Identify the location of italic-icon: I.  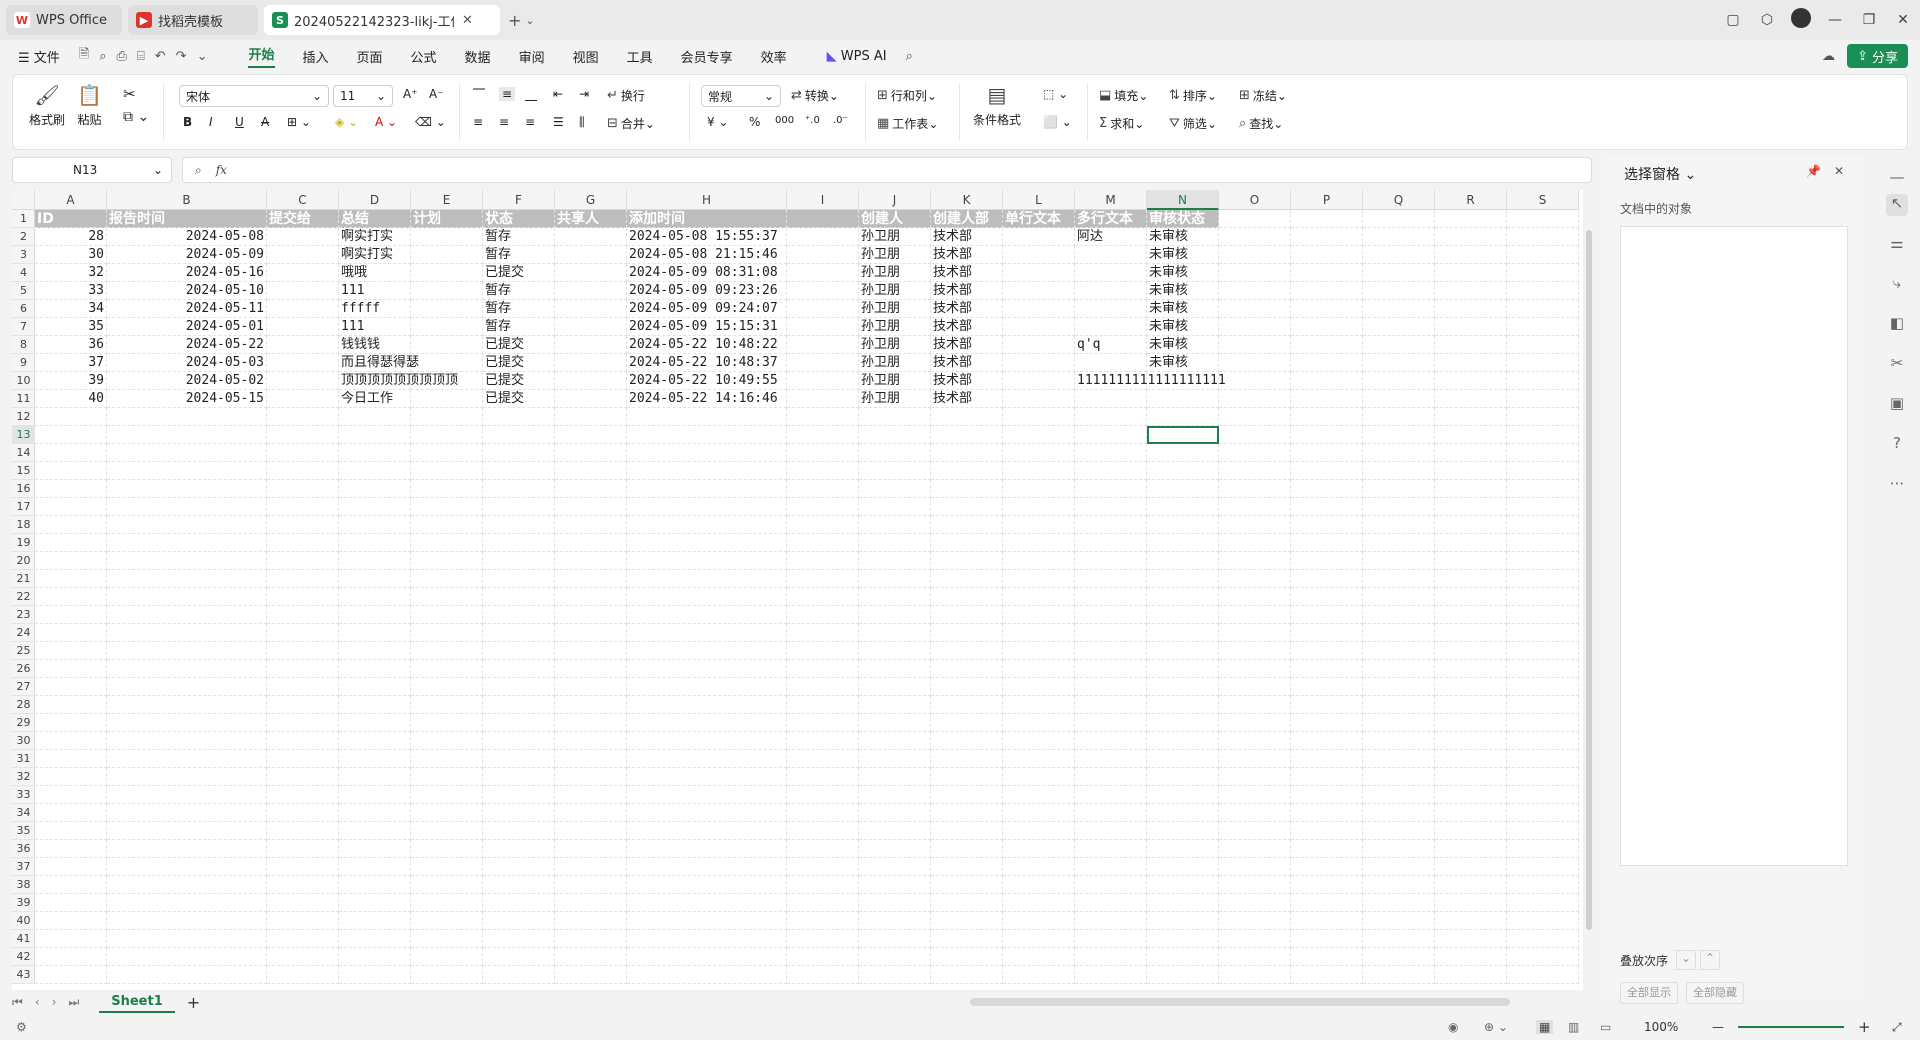
(211, 122).